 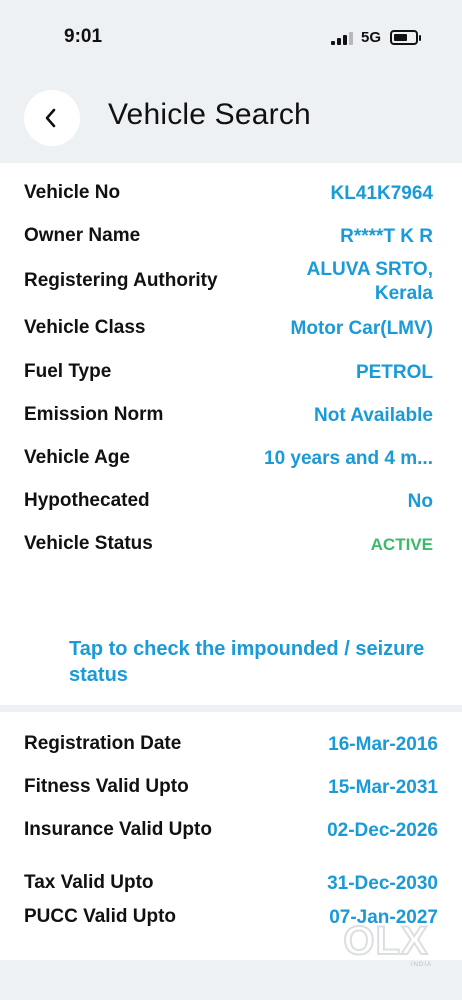 I want to click on detail-label: Vehicle Class, so click(x=85, y=327).